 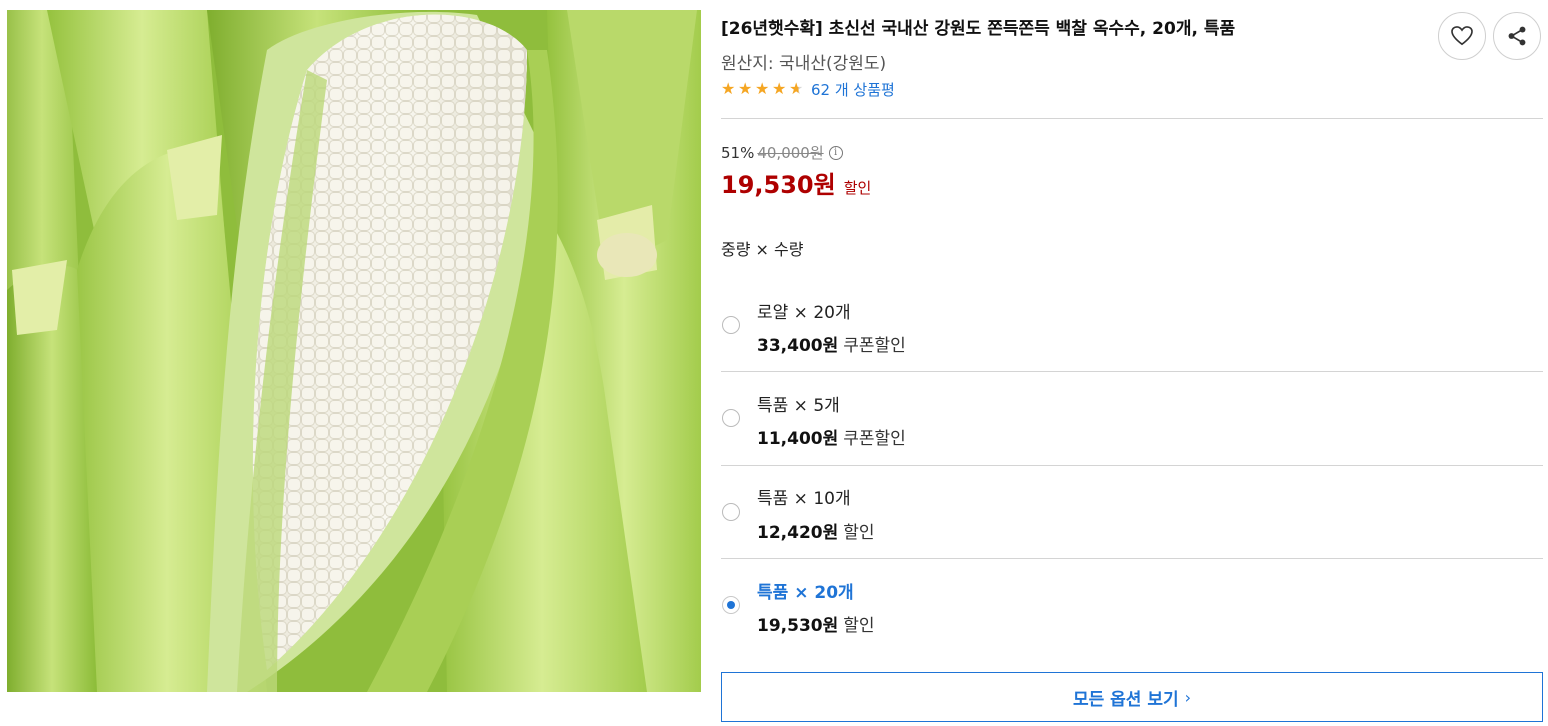 What do you see at coordinates (762, 249) in the screenshot?
I see `option-header: 중량 × 수량` at bounding box center [762, 249].